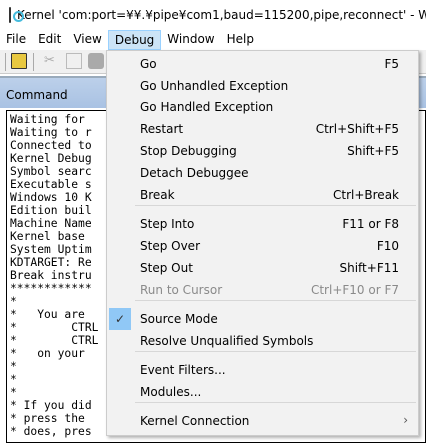  I want to click on menu-help: Help, so click(240, 40).